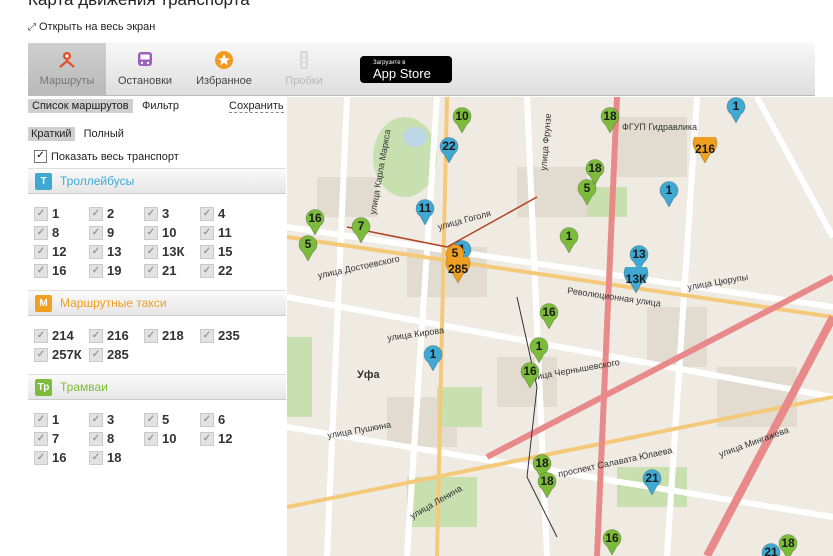 Image resolution: width=833 pixels, height=556 pixels. I want to click on route-checkbox: ✓ 9, so click(117, 232).